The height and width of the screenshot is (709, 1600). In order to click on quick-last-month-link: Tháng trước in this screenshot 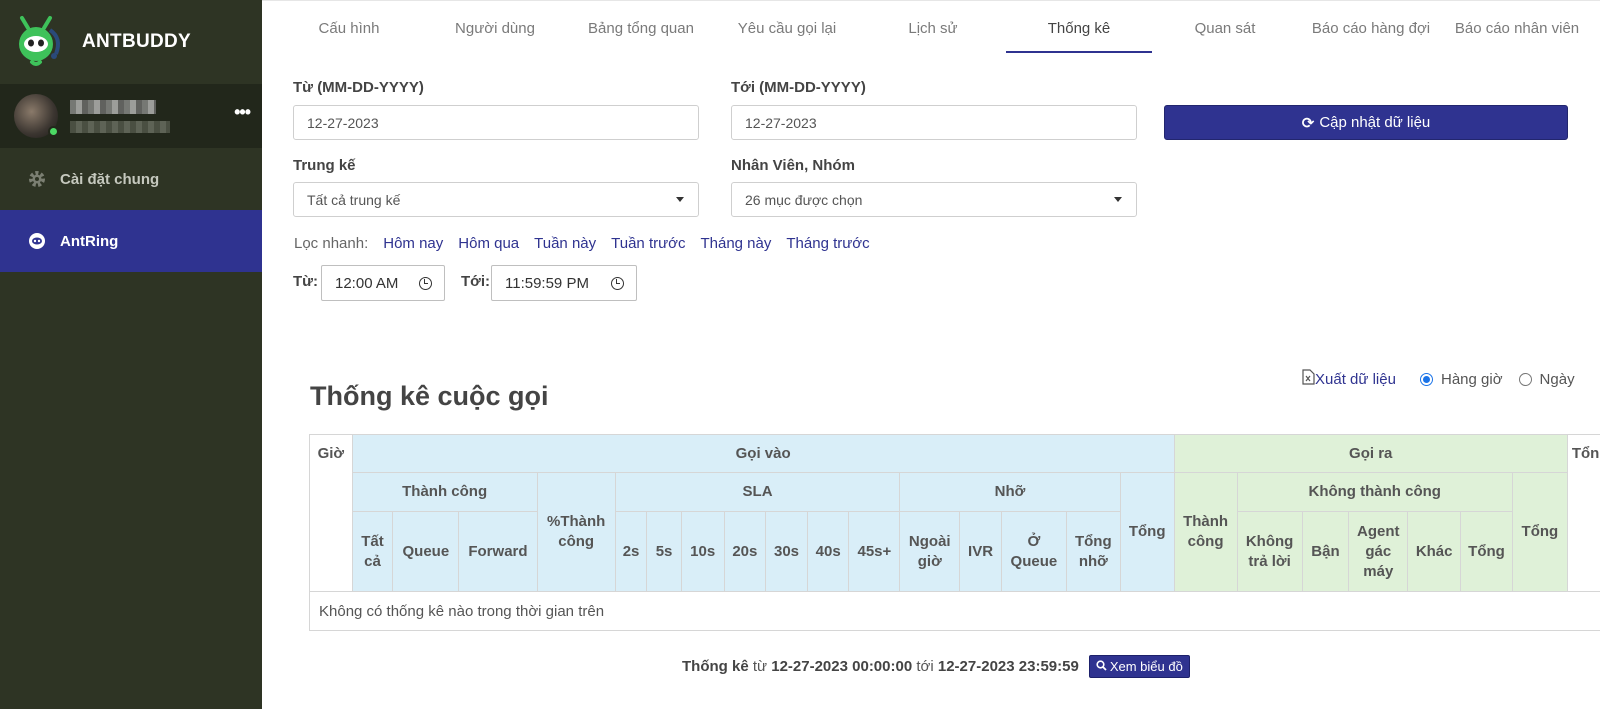, I will do `click(827, 243)`.